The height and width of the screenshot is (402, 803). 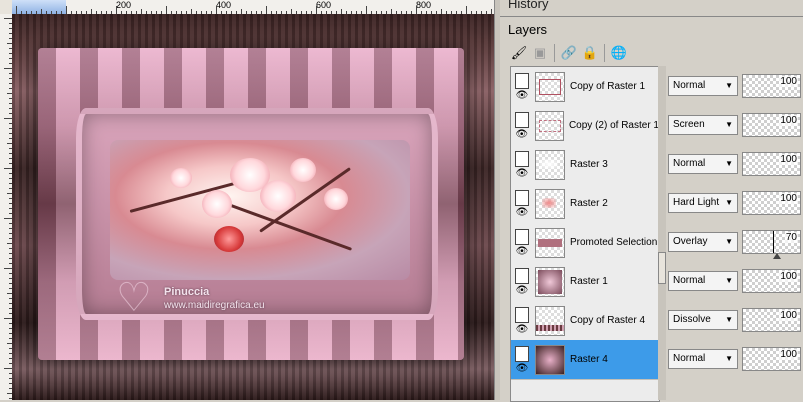 I want to click on layer-name: Promoted Selection, so click(x=614, y=242).